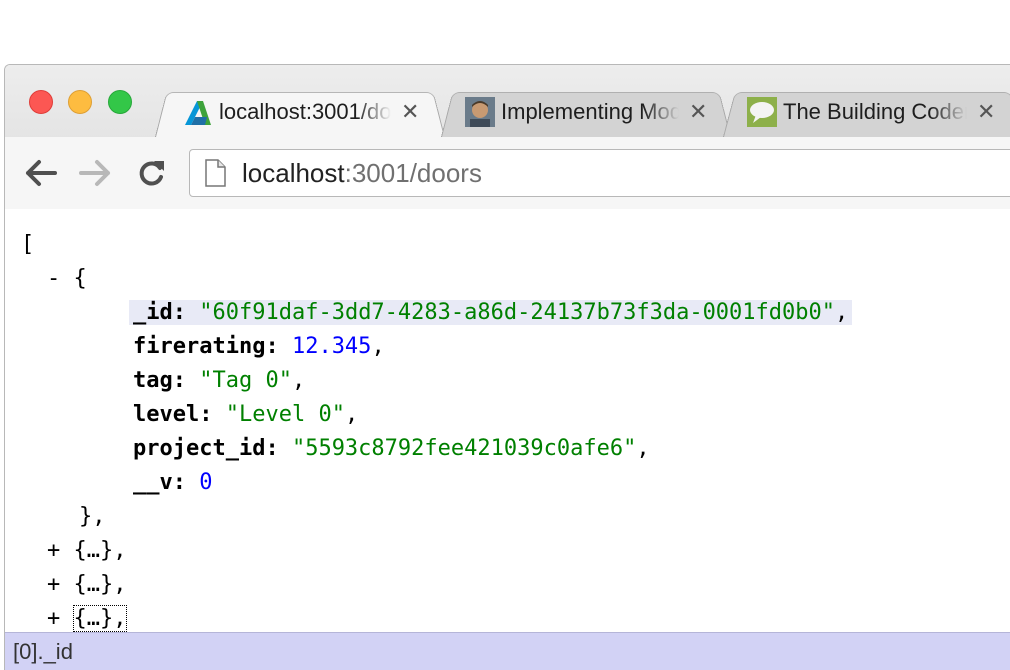 The image size is (1010, 670). What do you see at coordinates (206, 482) in the screenshot?
I see `field-value: 0` at bounding box center [206, 482].